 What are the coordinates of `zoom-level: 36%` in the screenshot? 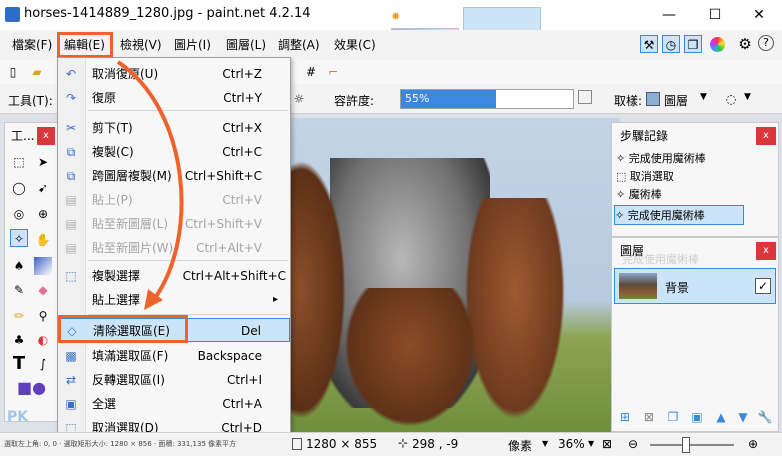 It's located at (571, 444).